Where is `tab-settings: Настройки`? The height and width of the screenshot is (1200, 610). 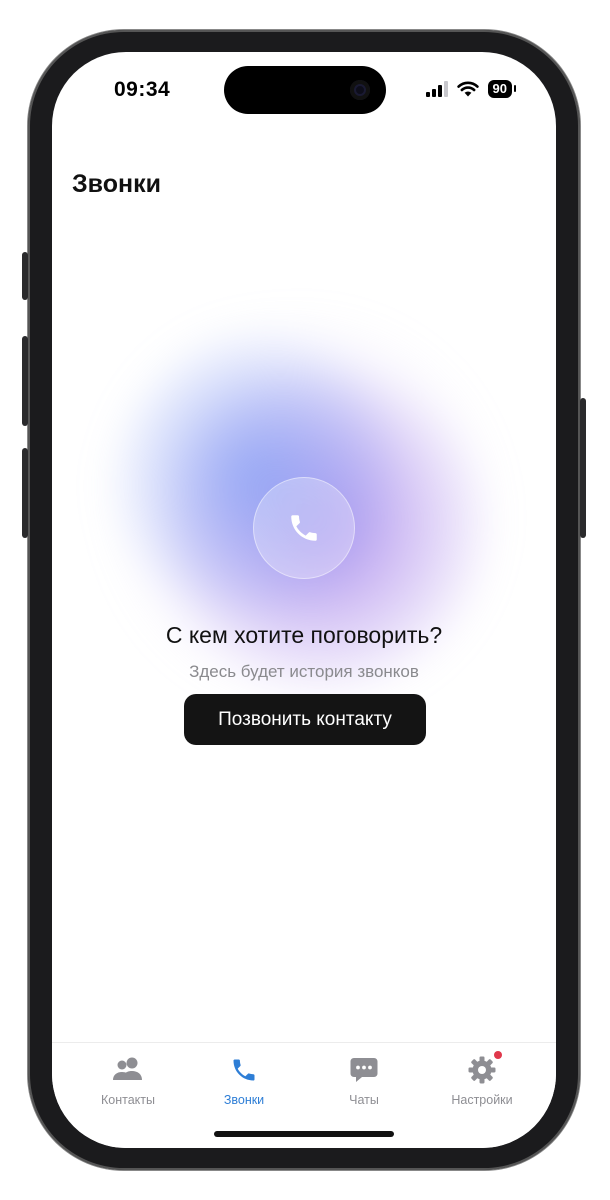
tab-settings: Настройки is located at coordinates (482, 1079).